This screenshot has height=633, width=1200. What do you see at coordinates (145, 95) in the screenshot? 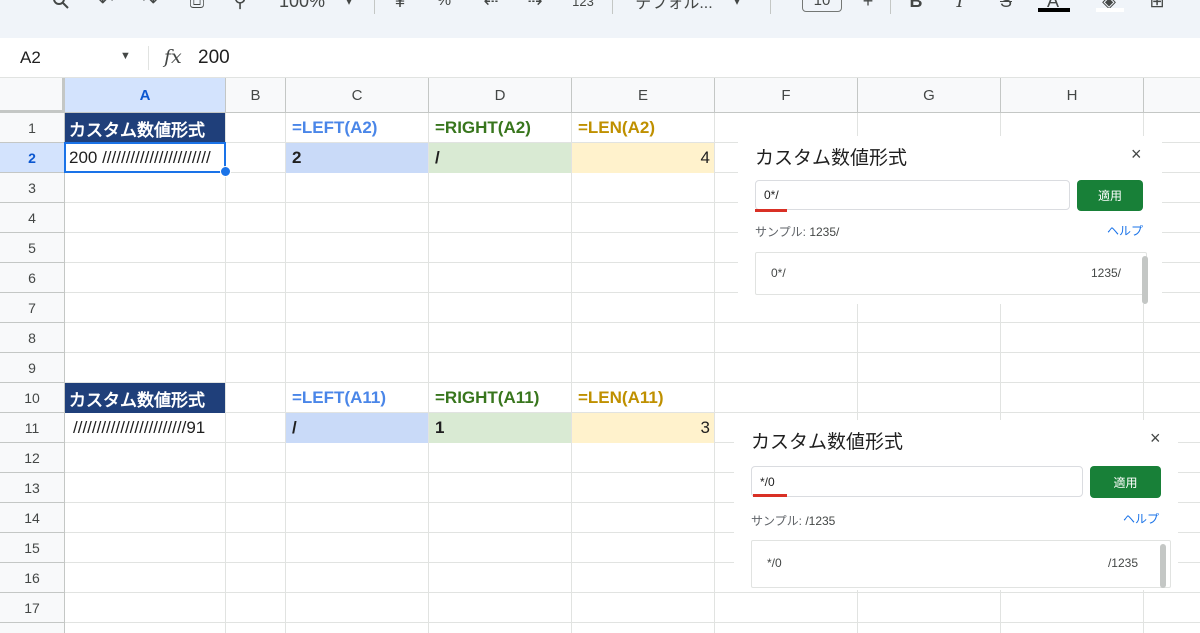
I see `column-header-a: A` at bounding box center [145, 95].